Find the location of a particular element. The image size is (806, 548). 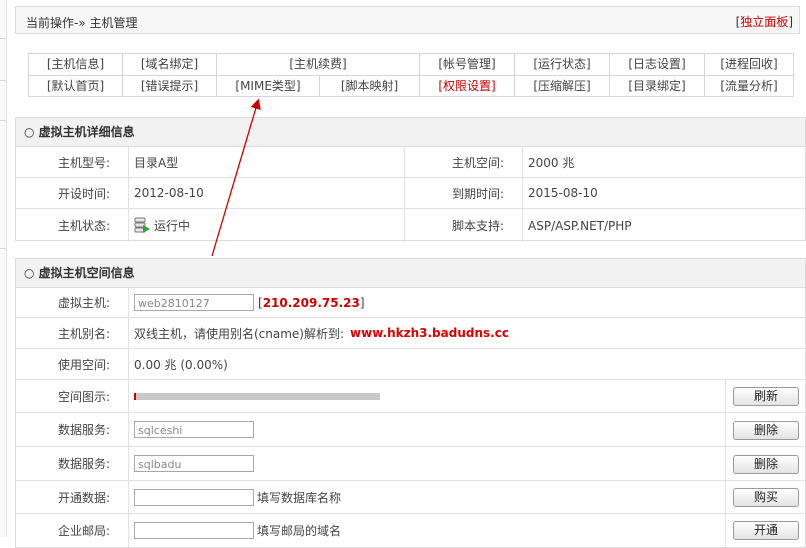

nav-permission-settings: [权限设置] is located at coordinates (467, 86).